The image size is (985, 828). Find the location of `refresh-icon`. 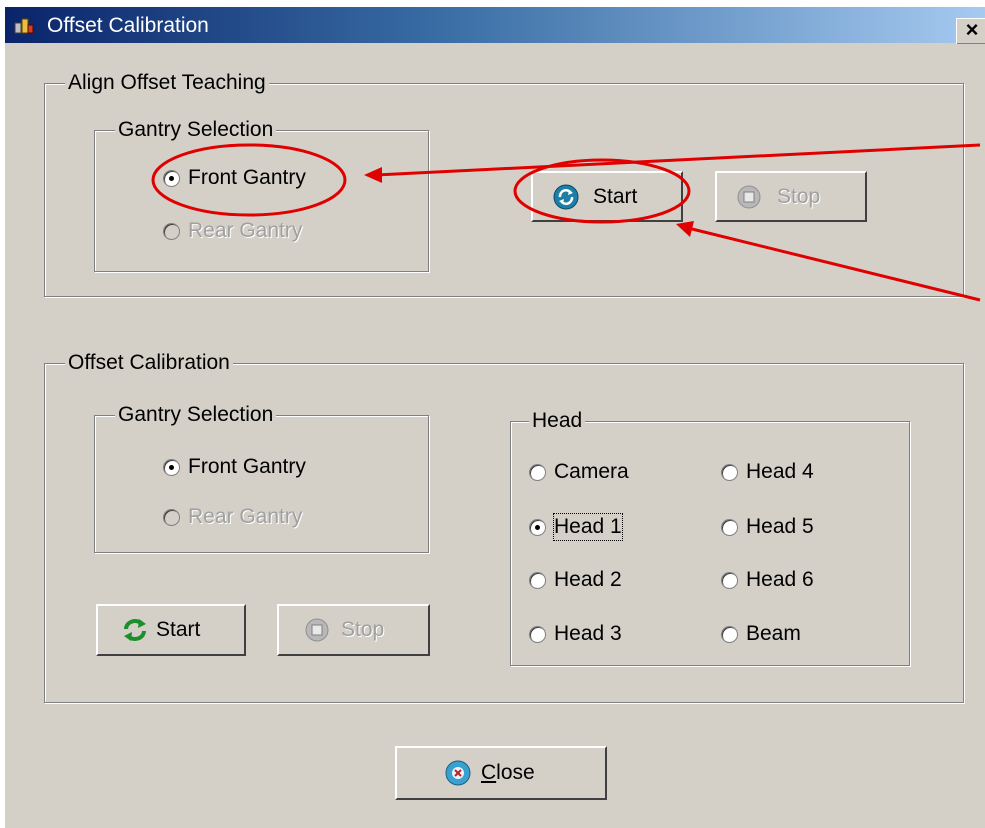

refresh-icon is located at coordinates (566, 196).